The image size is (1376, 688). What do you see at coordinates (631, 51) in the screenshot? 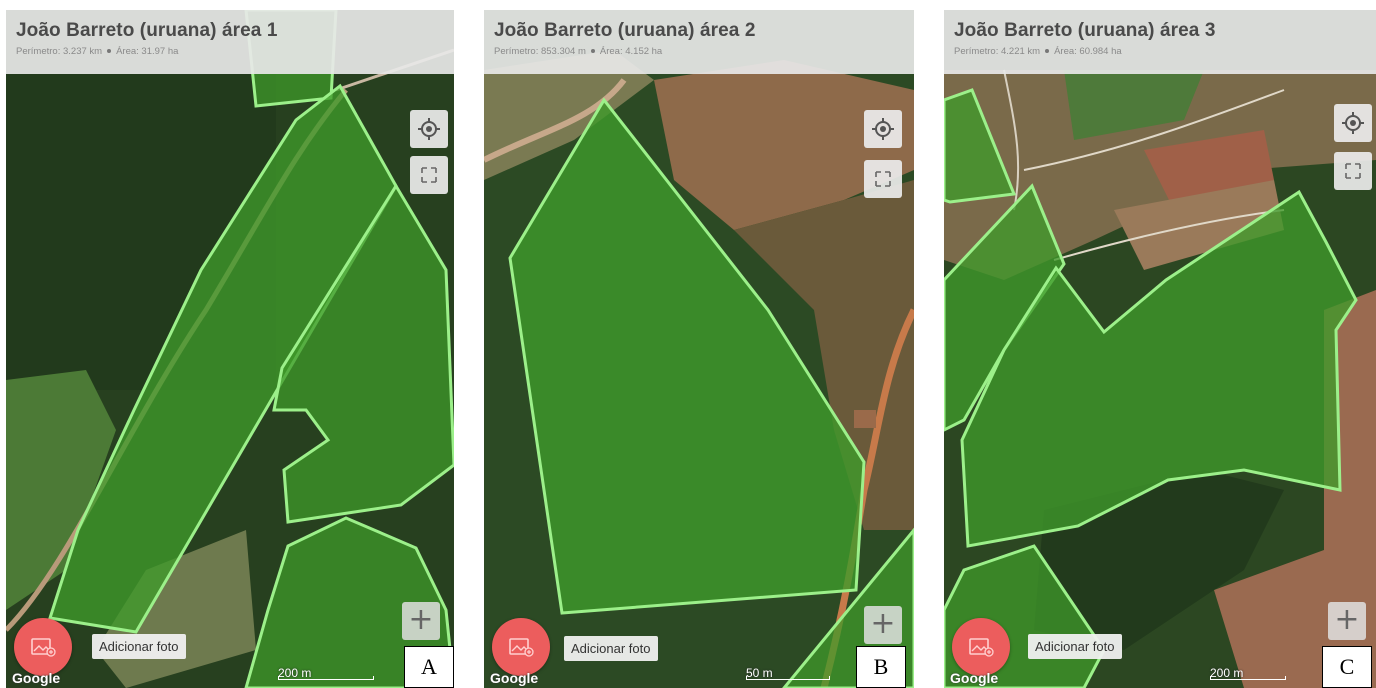
I see `area-value: Área: 4.152 ha` at bounding box center [631, 51].